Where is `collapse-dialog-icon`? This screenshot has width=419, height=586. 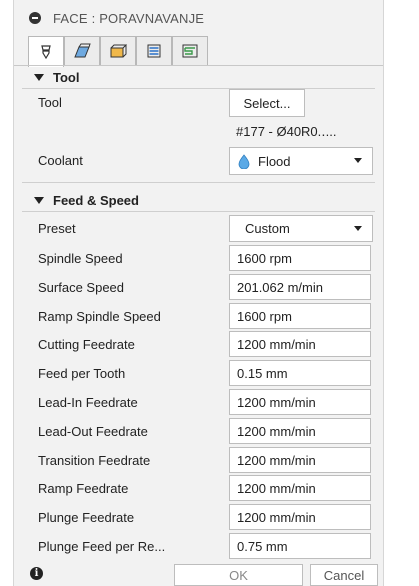 collapse-dialog-icon is located at coordinates (35, 18).